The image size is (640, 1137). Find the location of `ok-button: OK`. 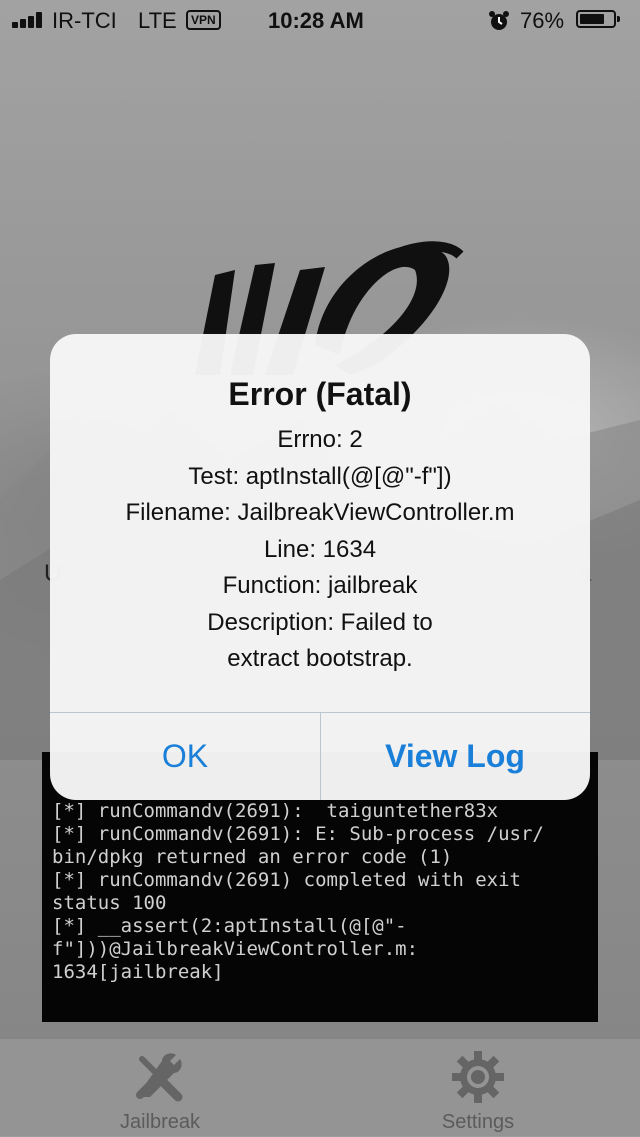

ok-button: OK is located at coordinates (185, 756).